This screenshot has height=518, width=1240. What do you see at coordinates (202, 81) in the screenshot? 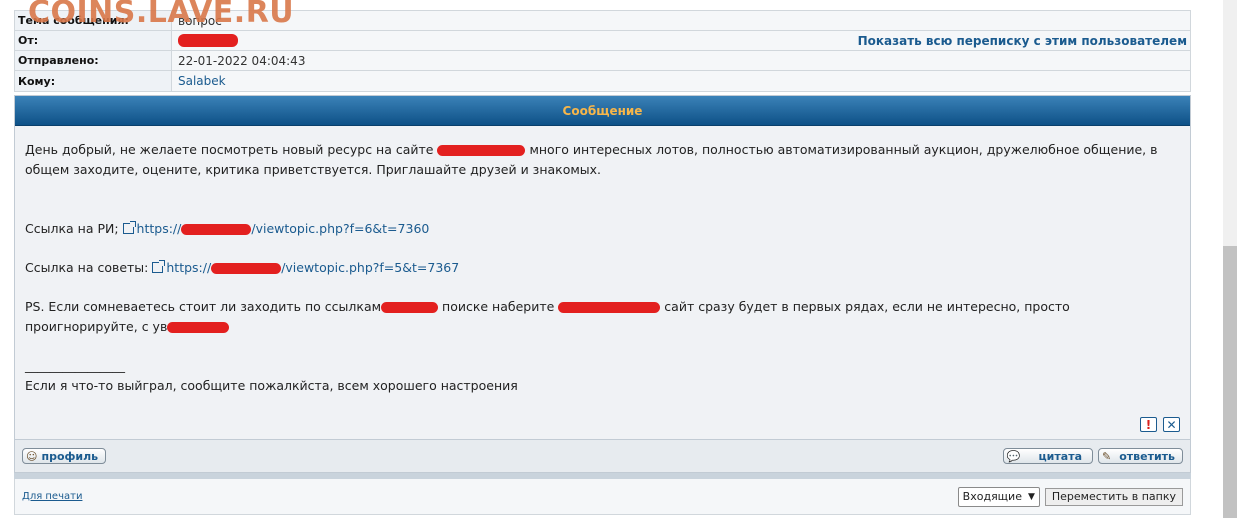
I see `recipient-link: Salabek` at bounding box center [202, 81].